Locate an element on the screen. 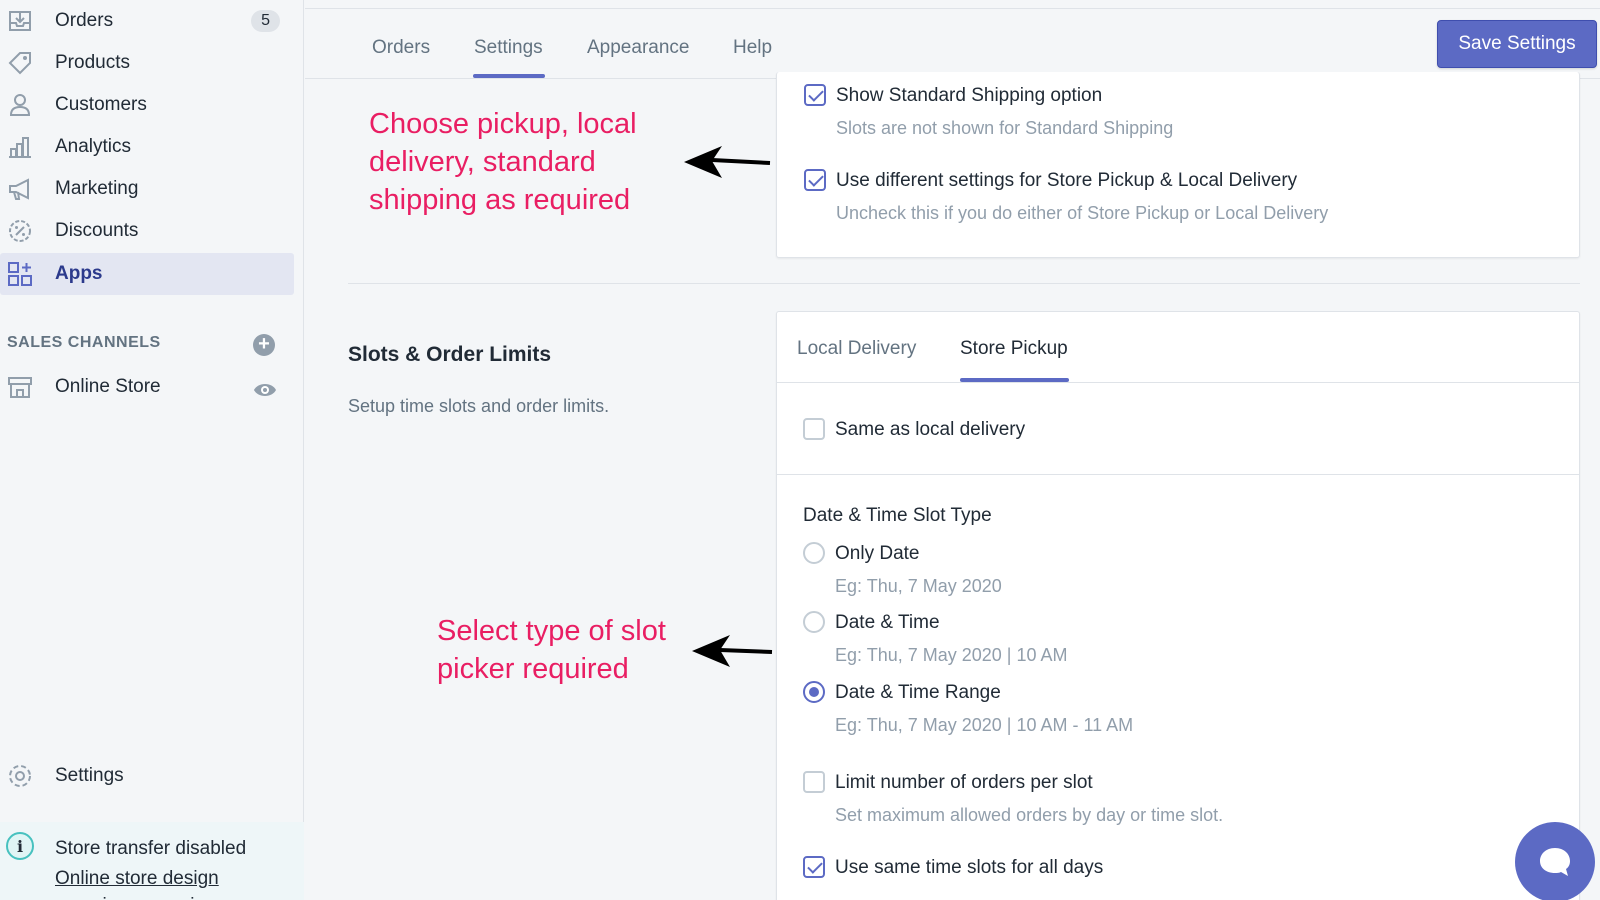 This screenshot has height=900, width=1600. tab-settings: Settings is located at coordinates (508, 48).